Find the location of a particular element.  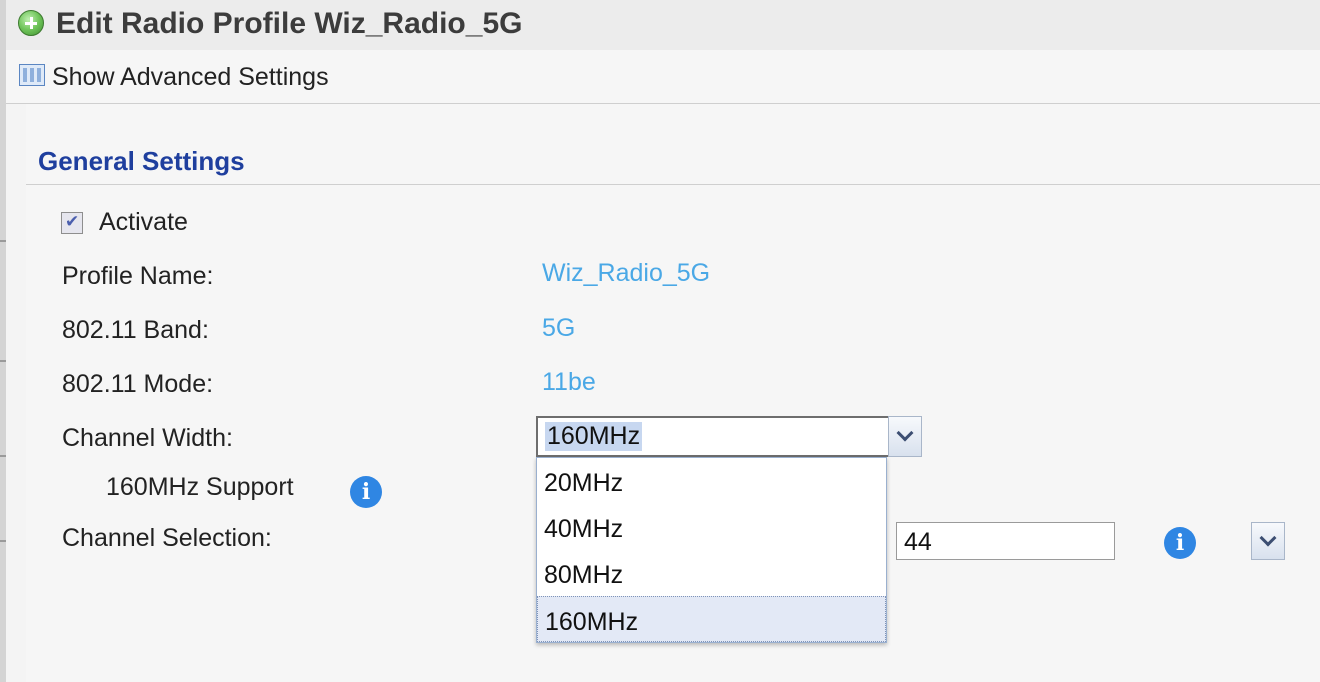

add-circle-icon is located at coordinates (31, 23).